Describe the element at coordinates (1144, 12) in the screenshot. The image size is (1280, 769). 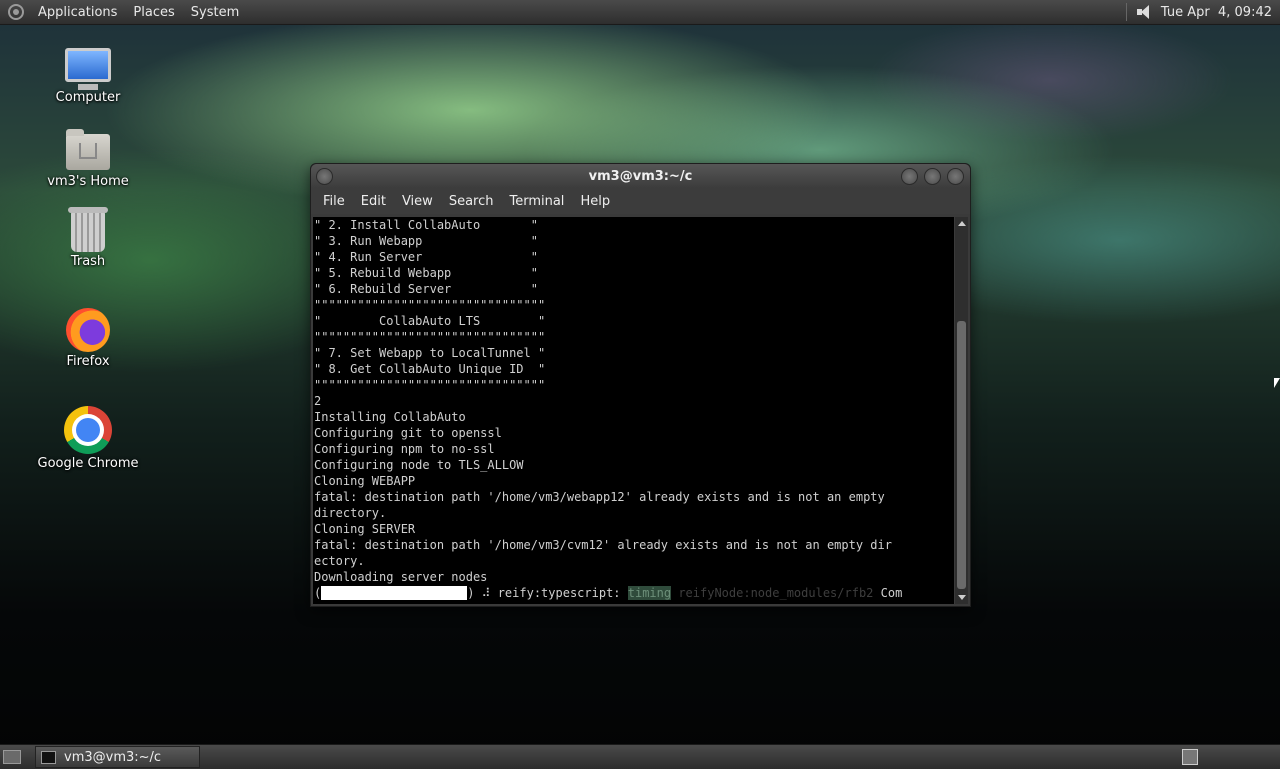
I see `volume-icon` at that location.